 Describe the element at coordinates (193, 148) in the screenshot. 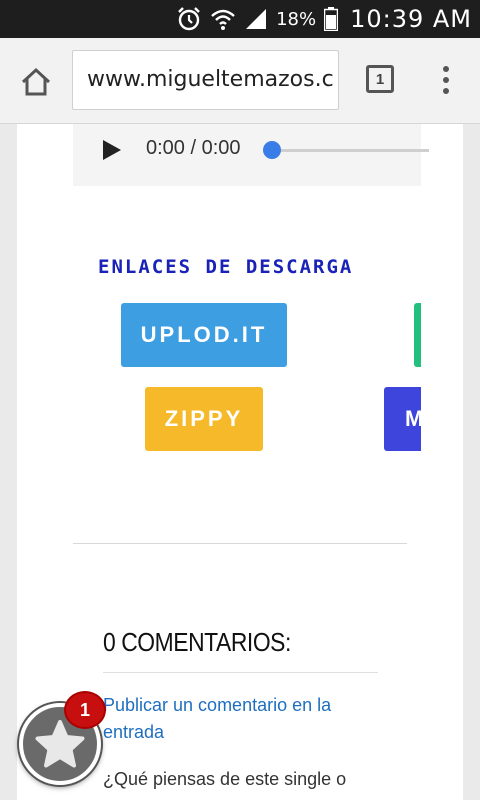

I see `audio-time: 0:00 / 0:00` at that location.